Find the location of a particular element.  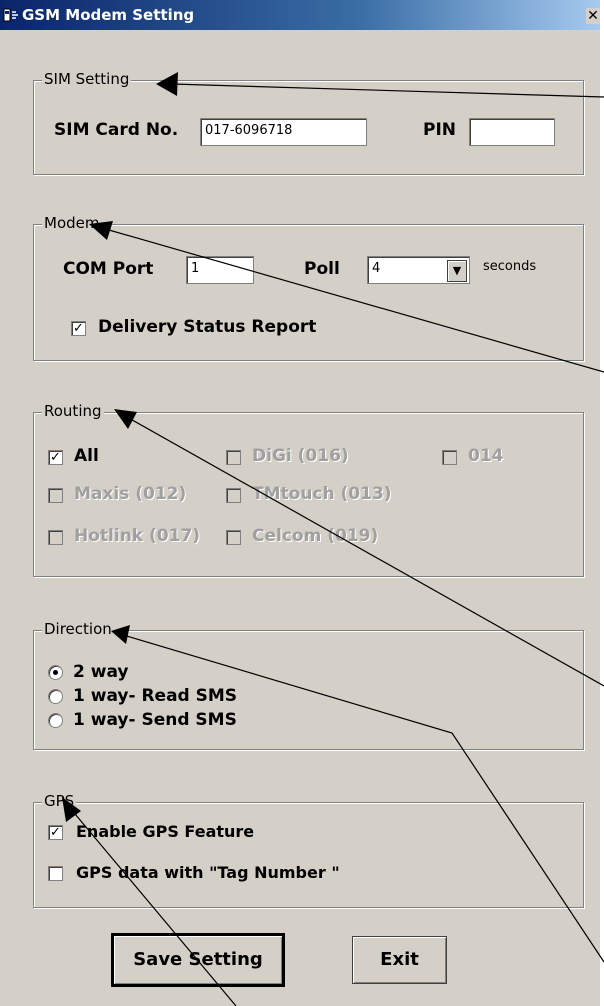

modem-arrowhead-icon is located at coordinates (101, 230).